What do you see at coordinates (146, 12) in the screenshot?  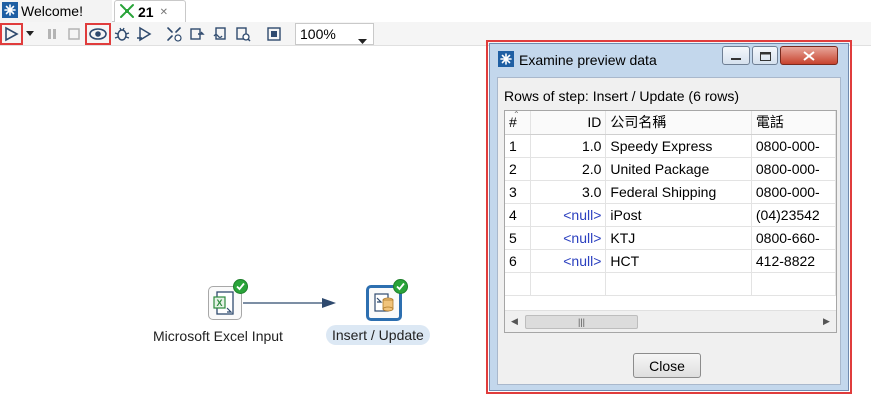 I see `tab-transformation-label: 21` at bounding box center [146, 12].